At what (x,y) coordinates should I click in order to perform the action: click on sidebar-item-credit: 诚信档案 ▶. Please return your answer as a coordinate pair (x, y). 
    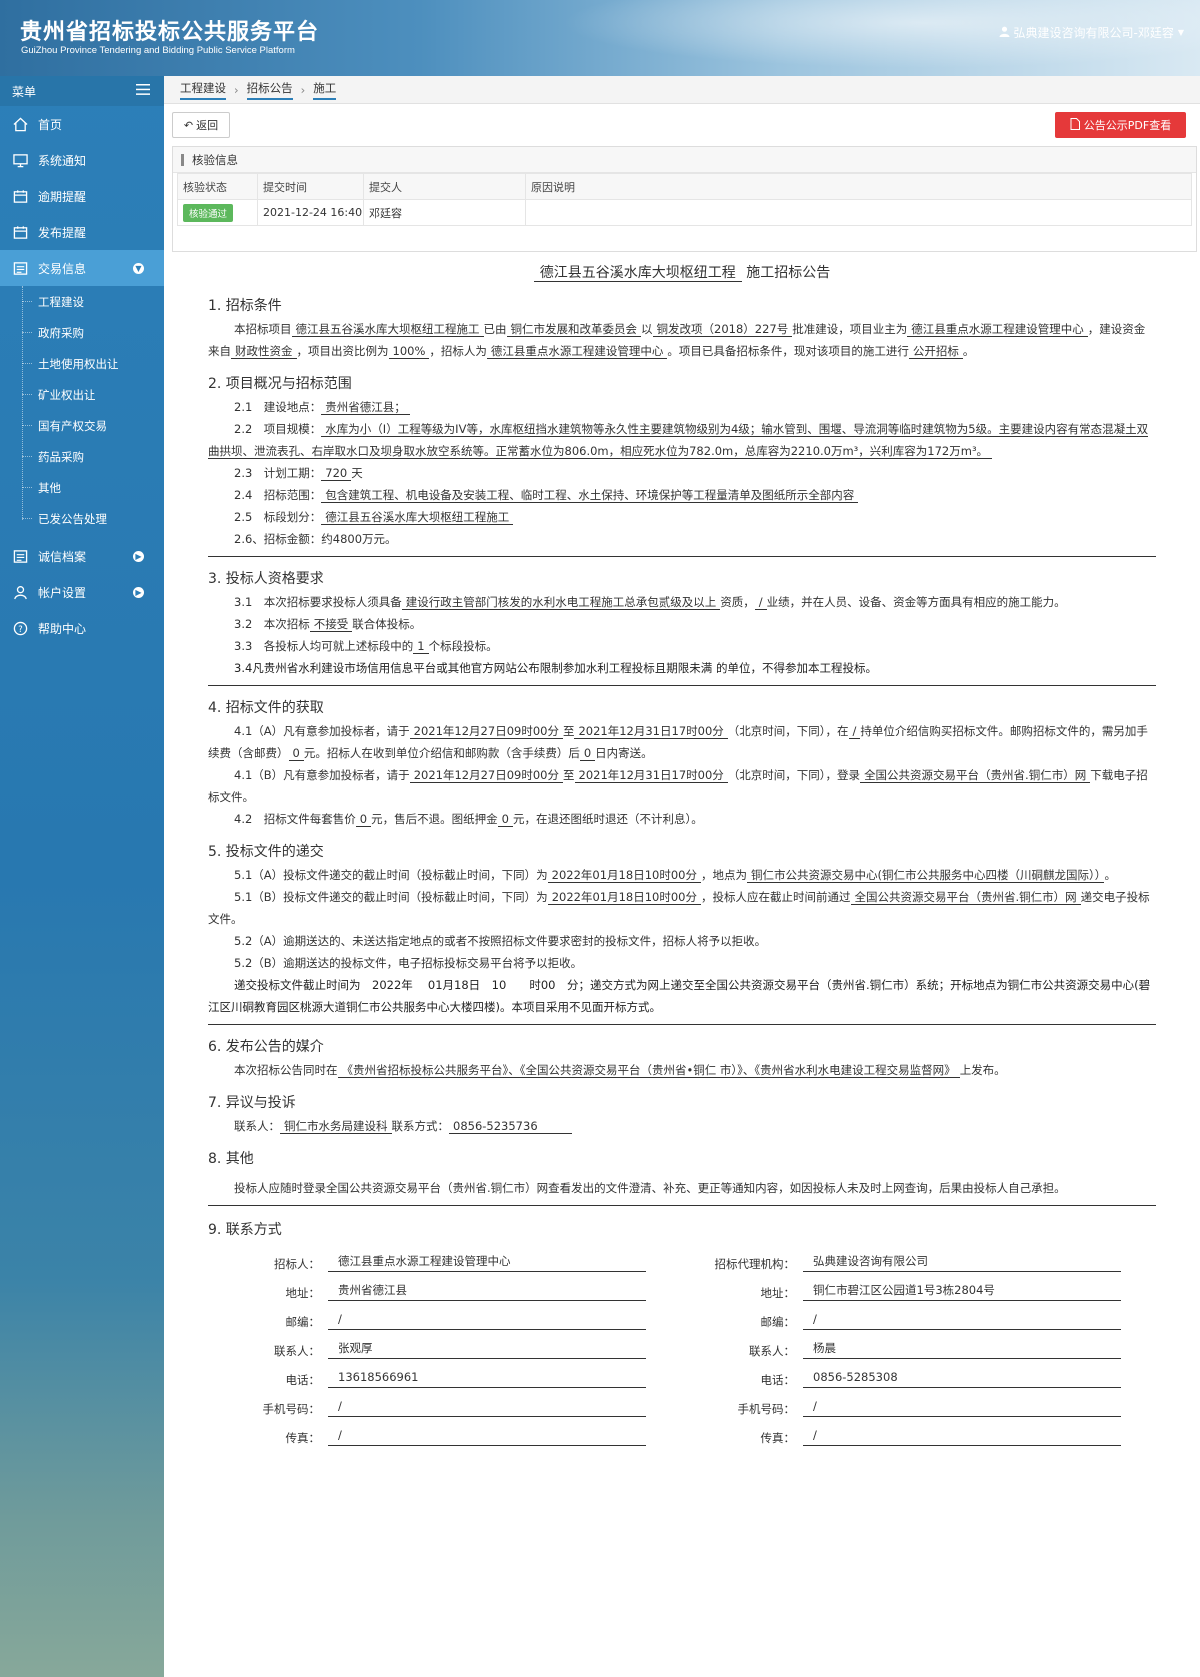
    Looking at the image, I should click on (82, 556).